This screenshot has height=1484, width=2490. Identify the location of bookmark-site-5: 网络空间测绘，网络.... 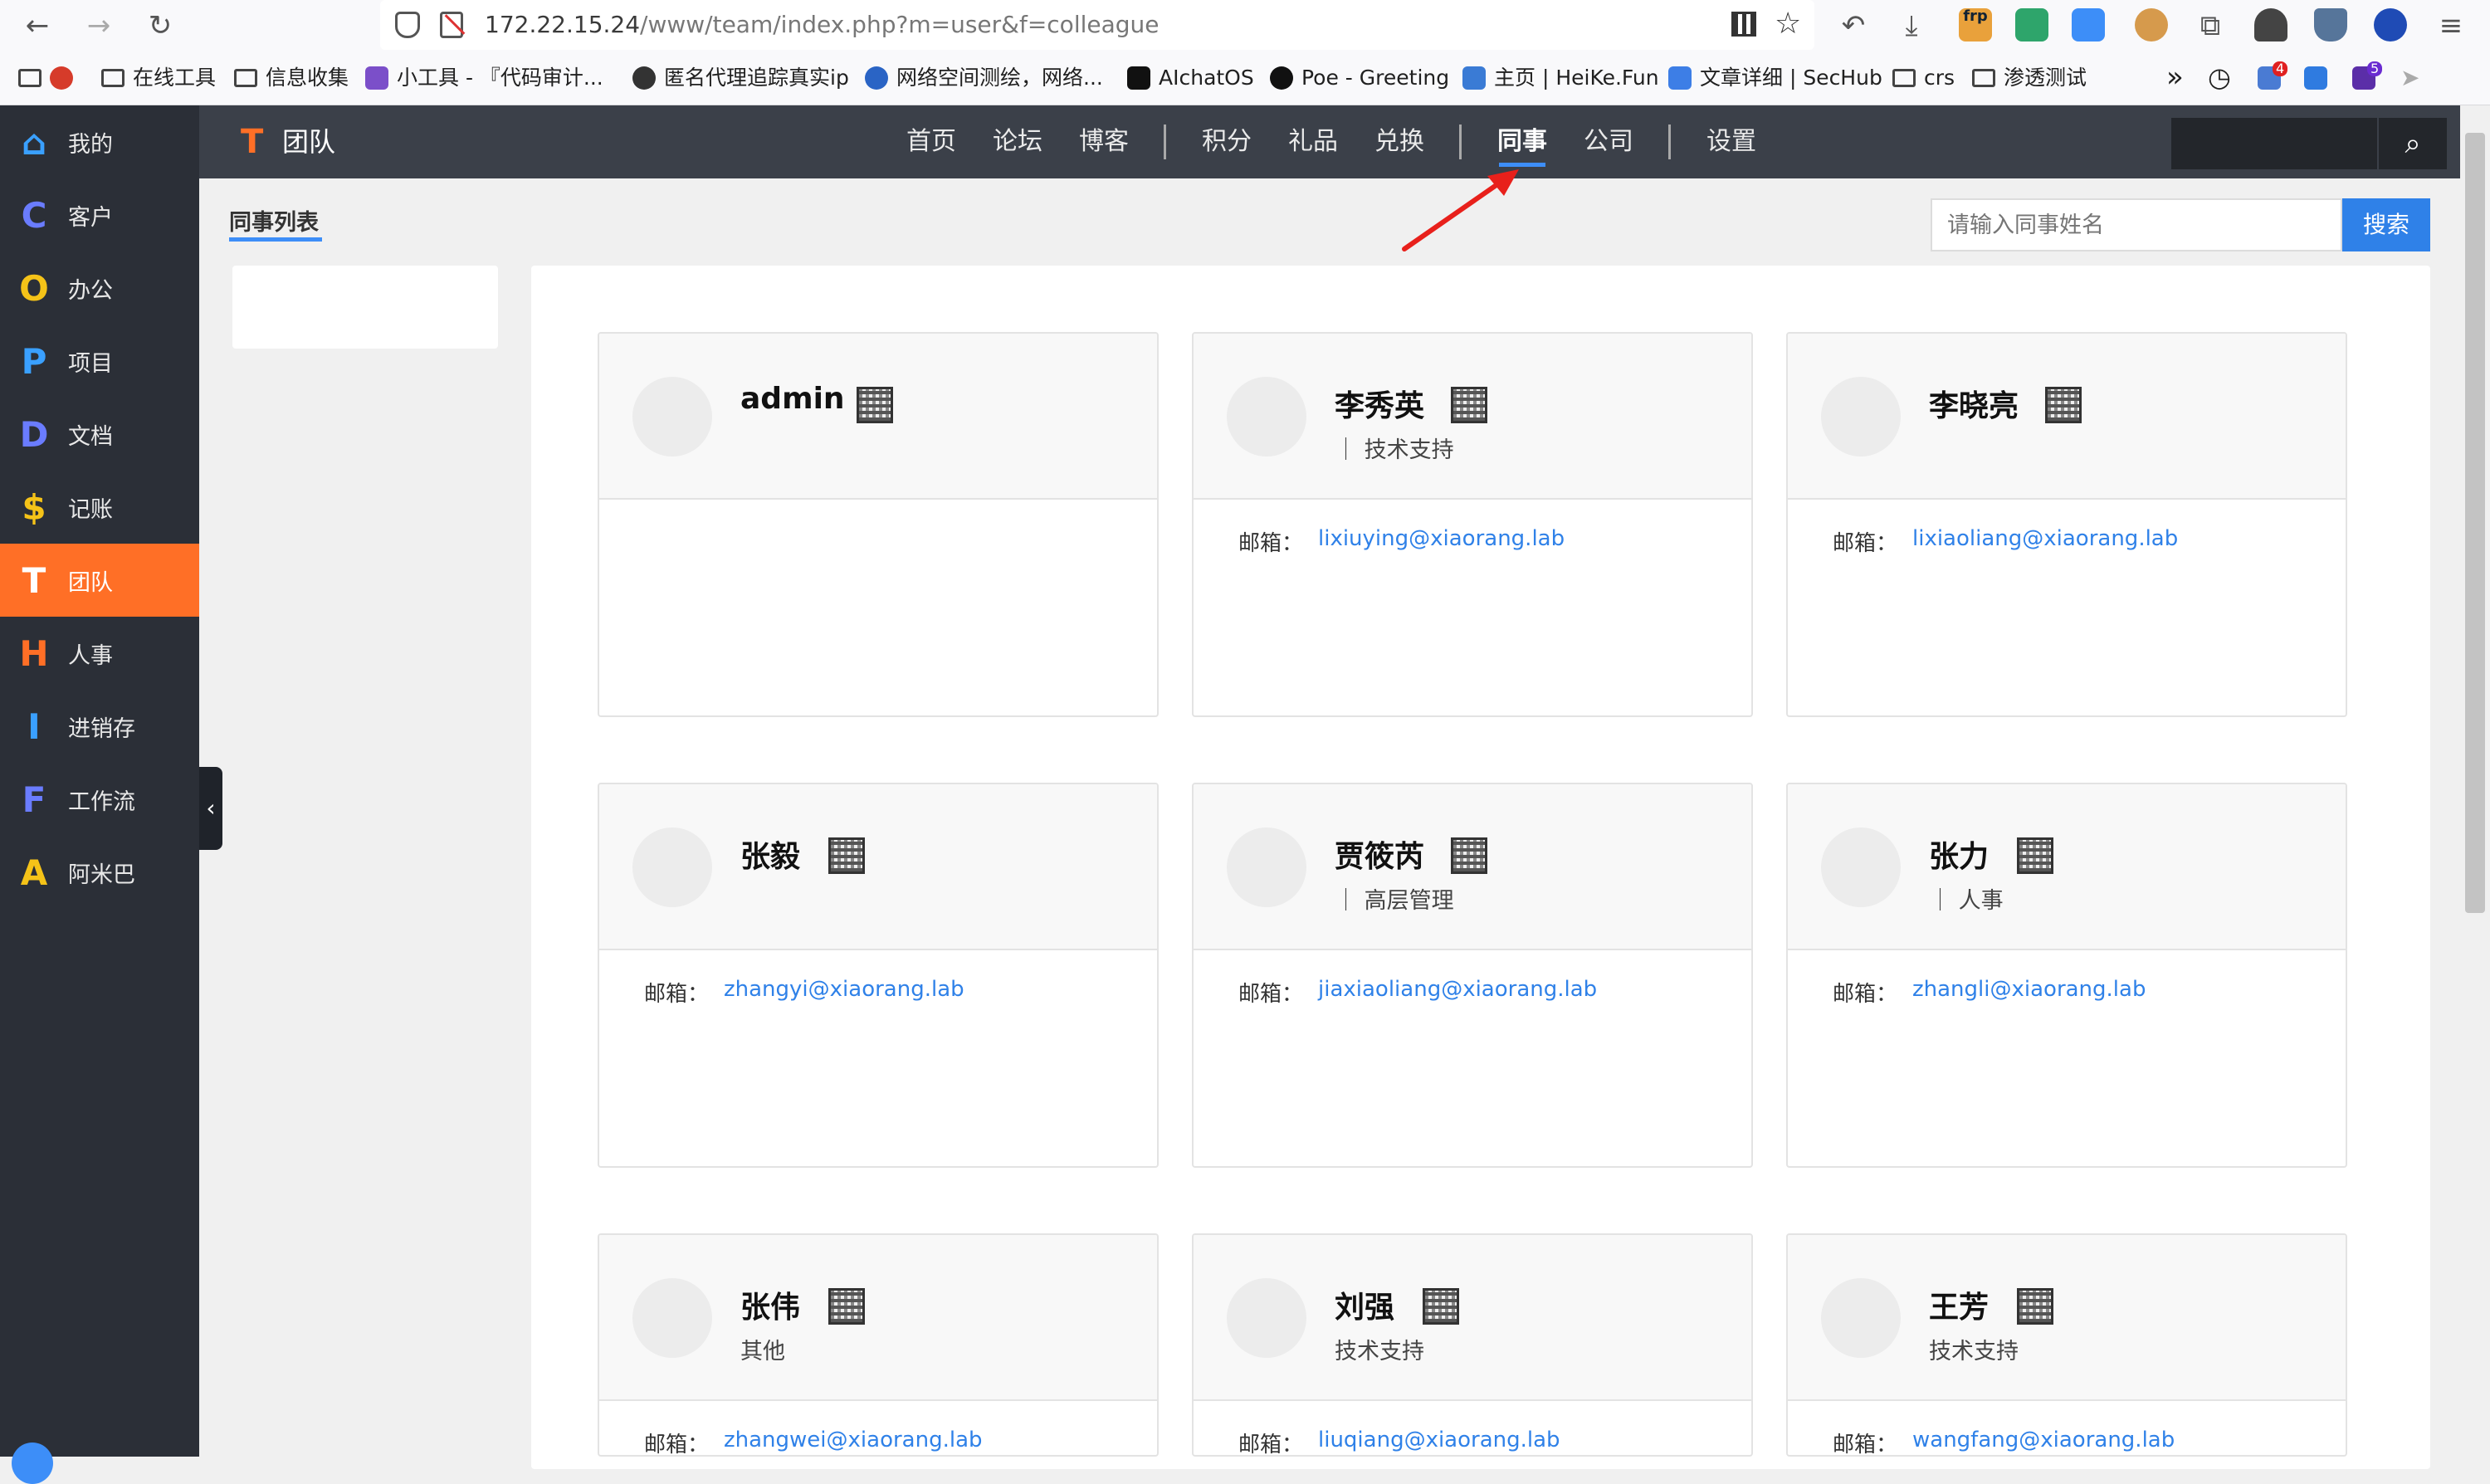
(984, 77).